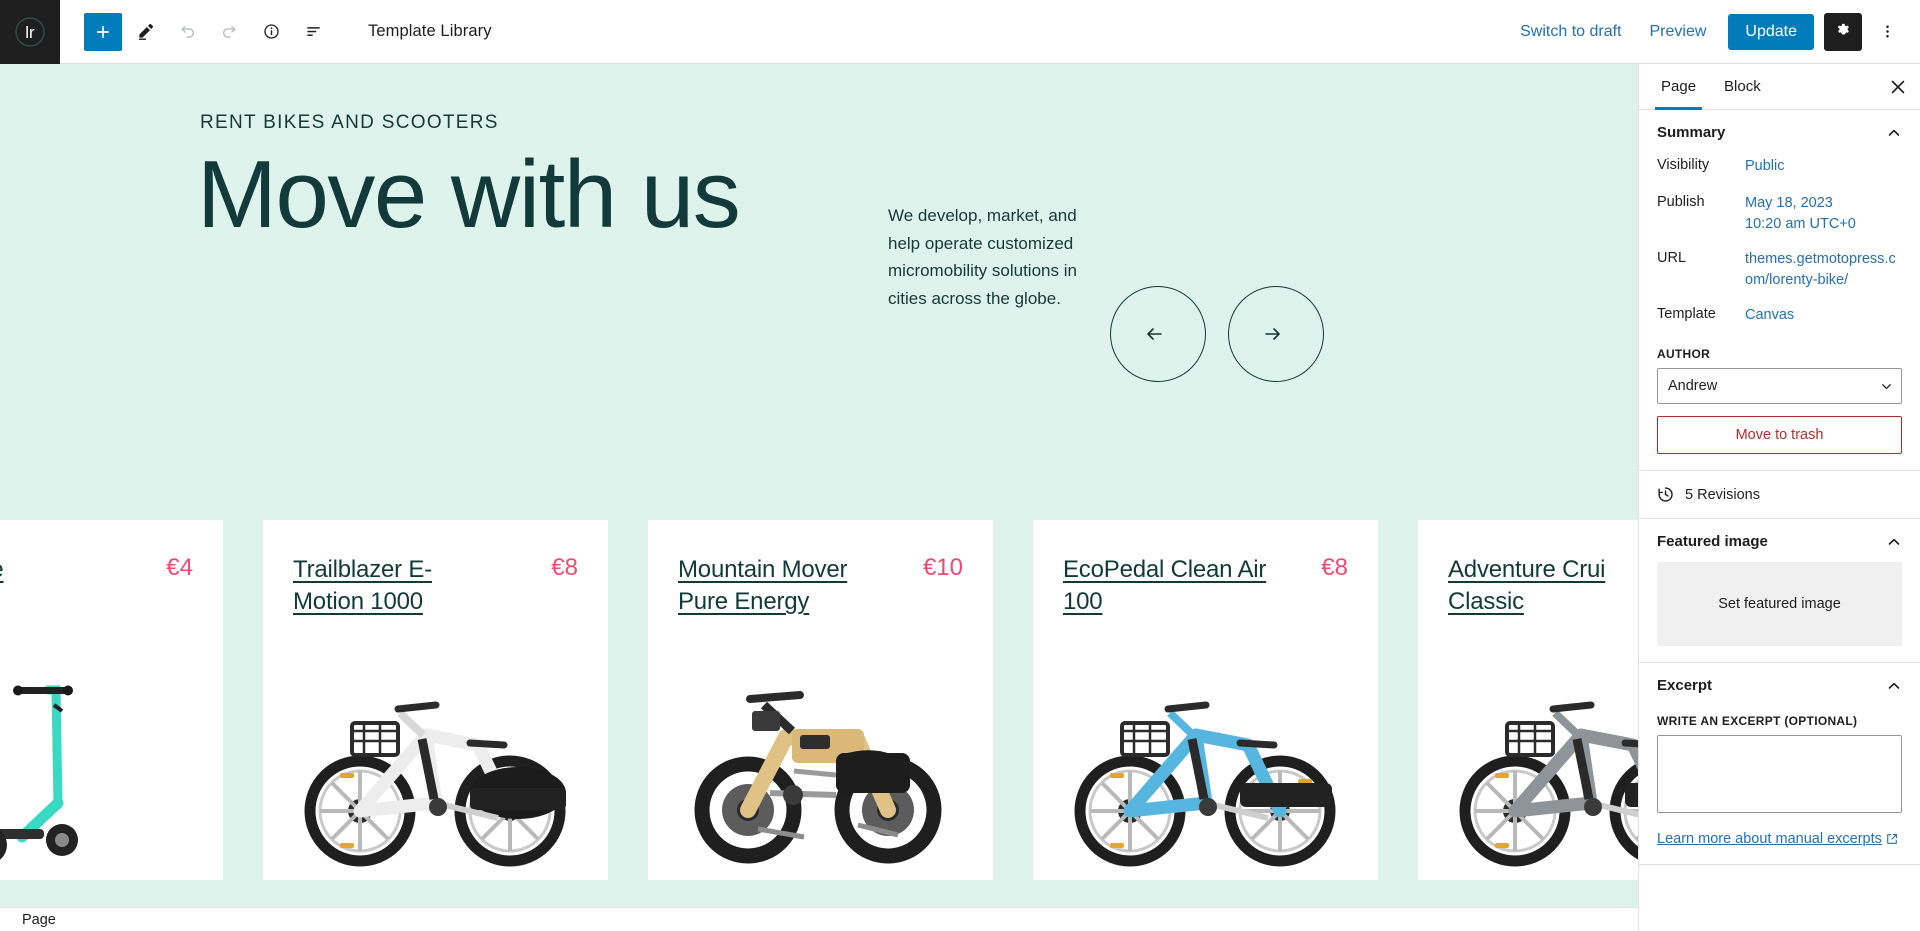 This screenshot has height=931, width=1920. I want to click on hero-eyebrow: RENT BIKES AND SCOOTERS, so click(349, 122).